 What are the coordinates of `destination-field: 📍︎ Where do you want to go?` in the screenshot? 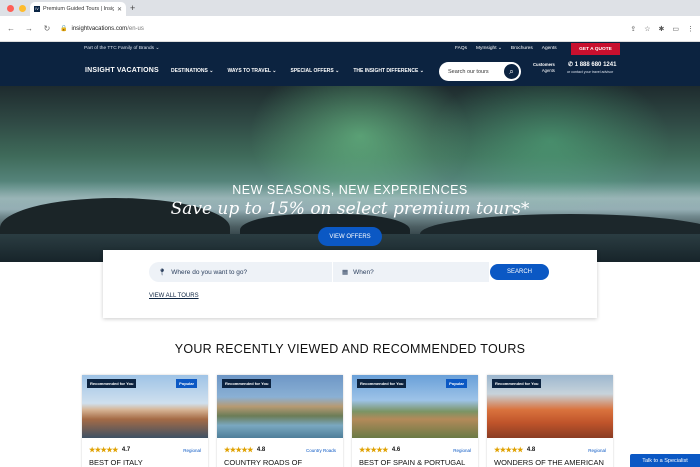 It's located at (240, 272).